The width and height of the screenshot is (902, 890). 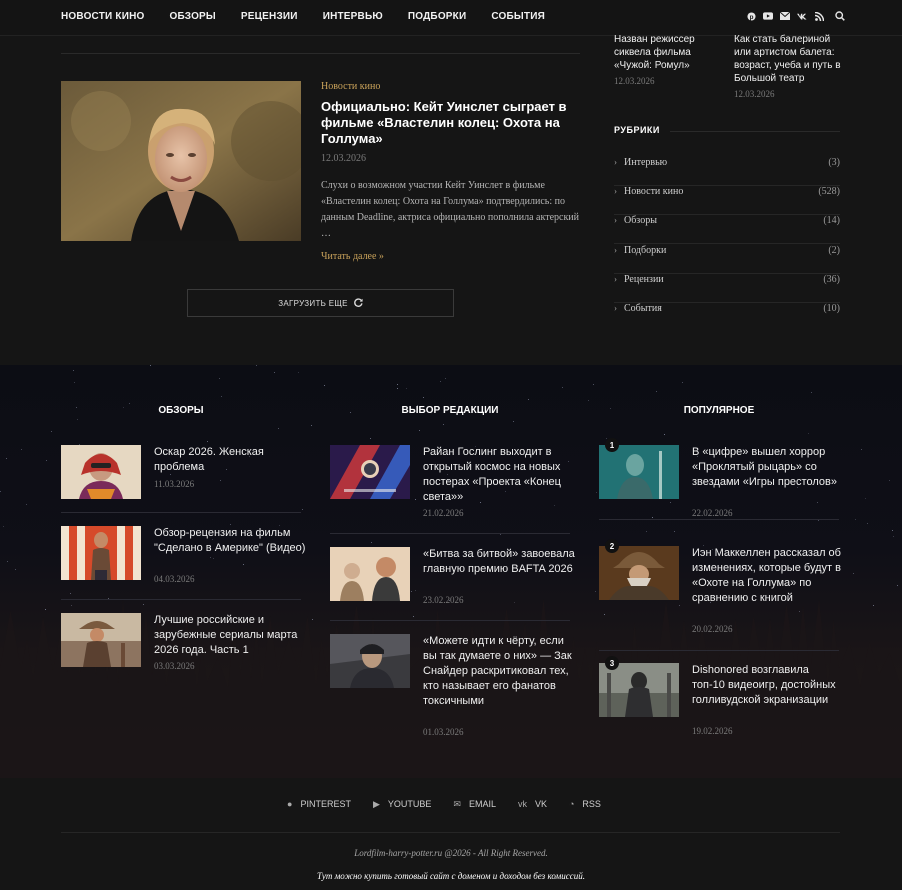 I want to click on nav-item-collections: ПОДБОРКИ, so click(x=437, y=16).